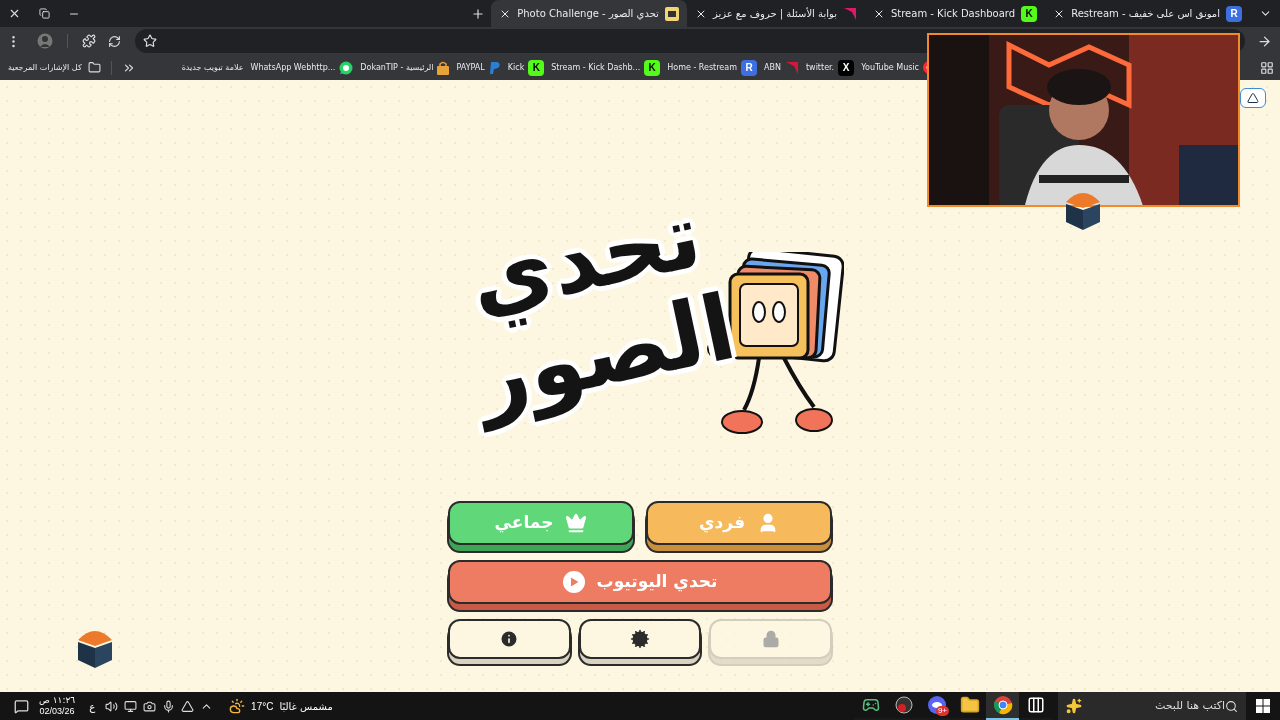 The image size is (1280, 720). I want to click on taskbar-app, so click(1002, 706).